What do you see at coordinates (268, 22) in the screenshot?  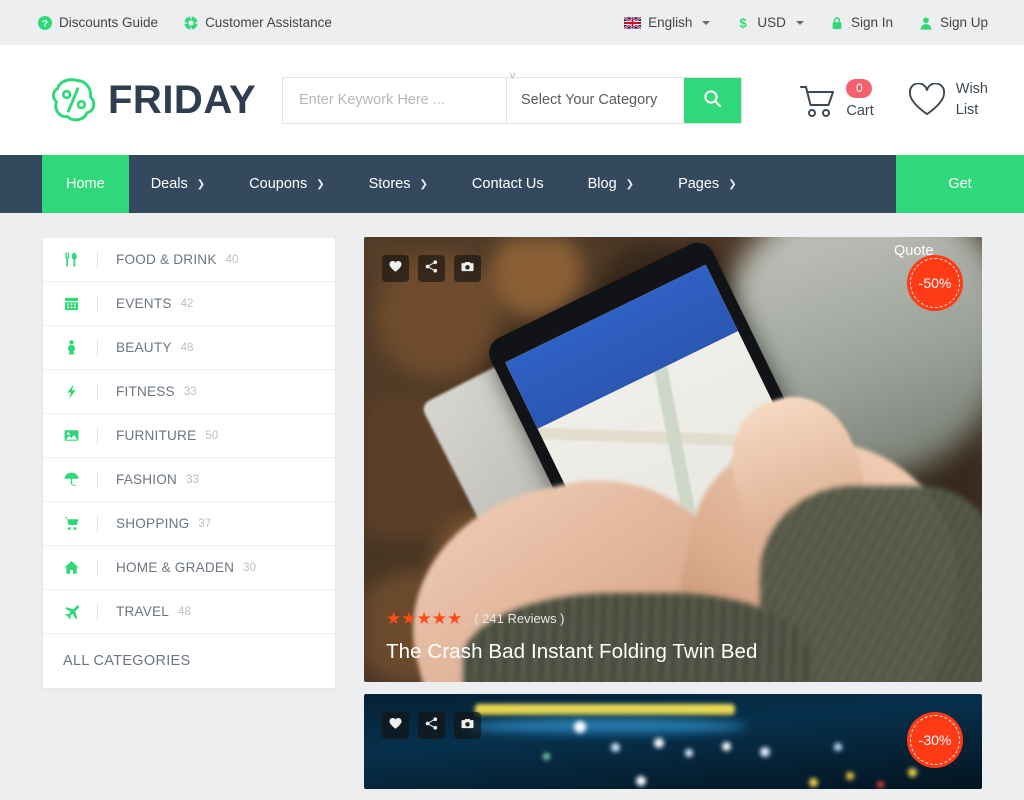 I see `customer-assistance-label: Customer Assistance` at bounding box center [268, 22].